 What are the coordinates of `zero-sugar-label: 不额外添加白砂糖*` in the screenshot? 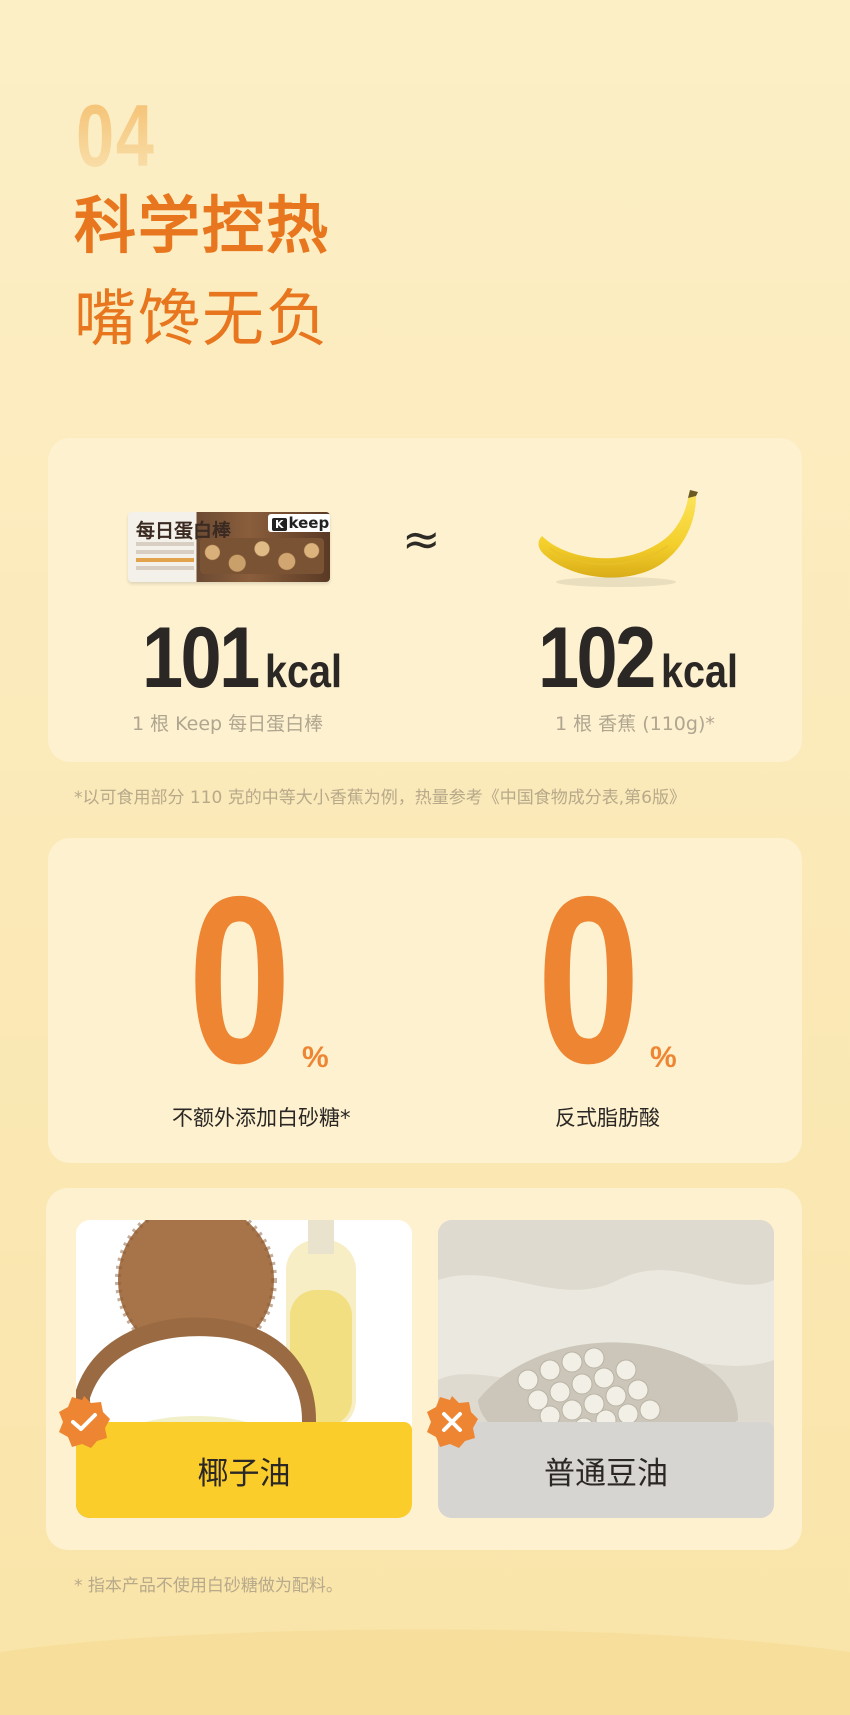 It's located at (261, 1118).